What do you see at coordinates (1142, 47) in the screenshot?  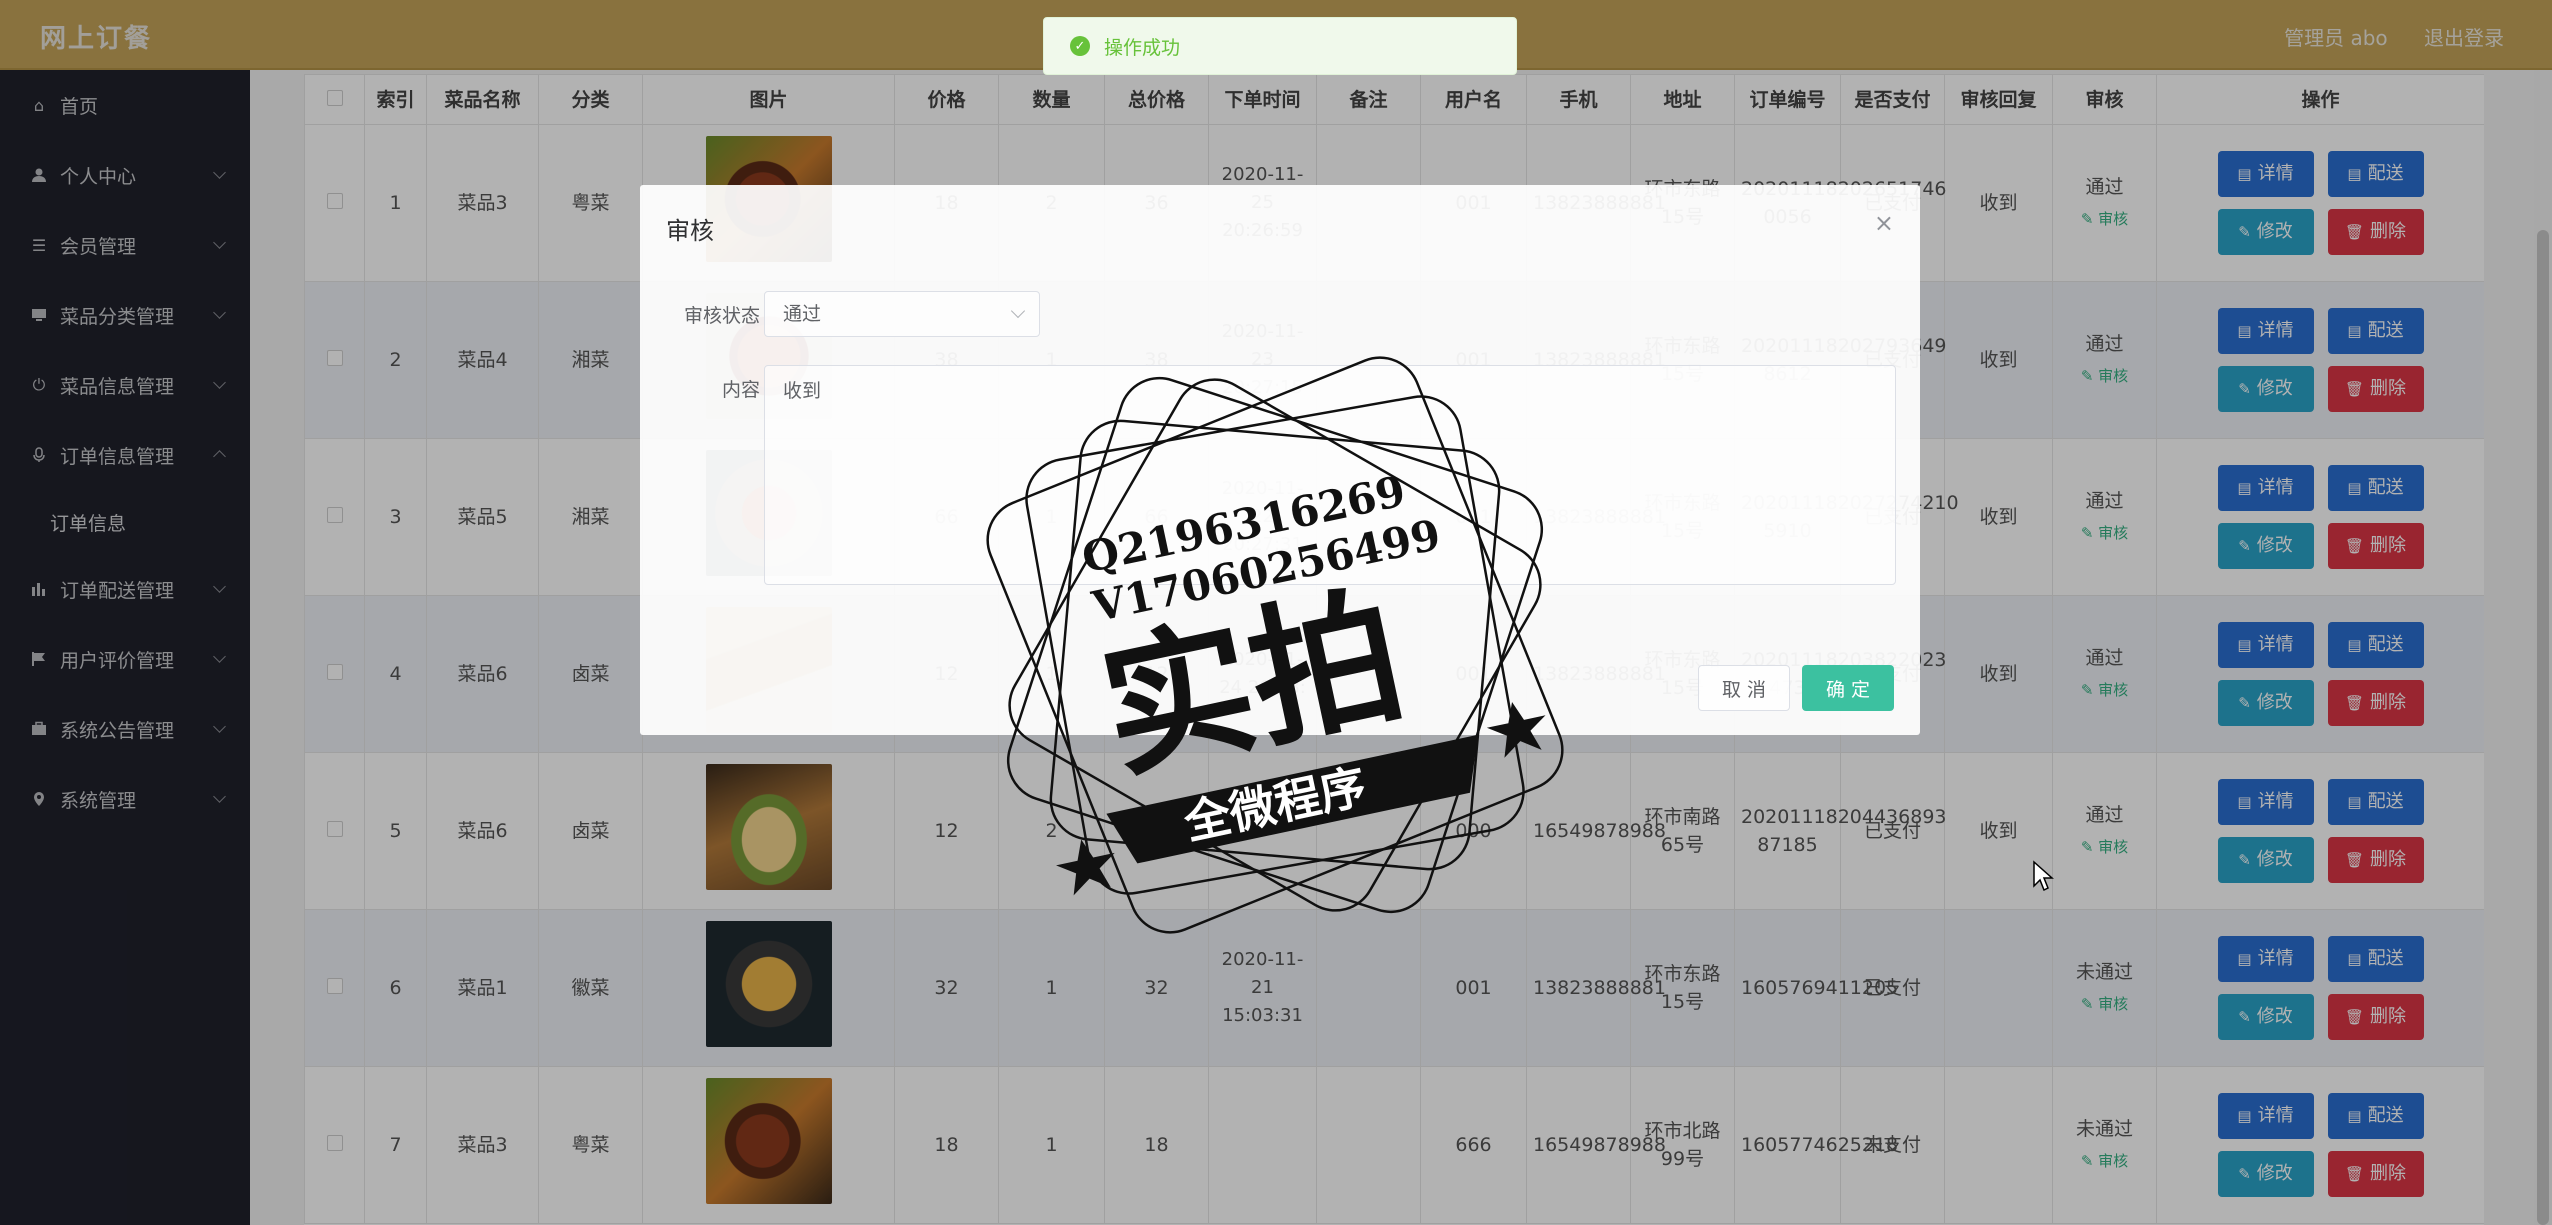 I see `toast-message: 操作成功` at bounding box center [1142, 47].